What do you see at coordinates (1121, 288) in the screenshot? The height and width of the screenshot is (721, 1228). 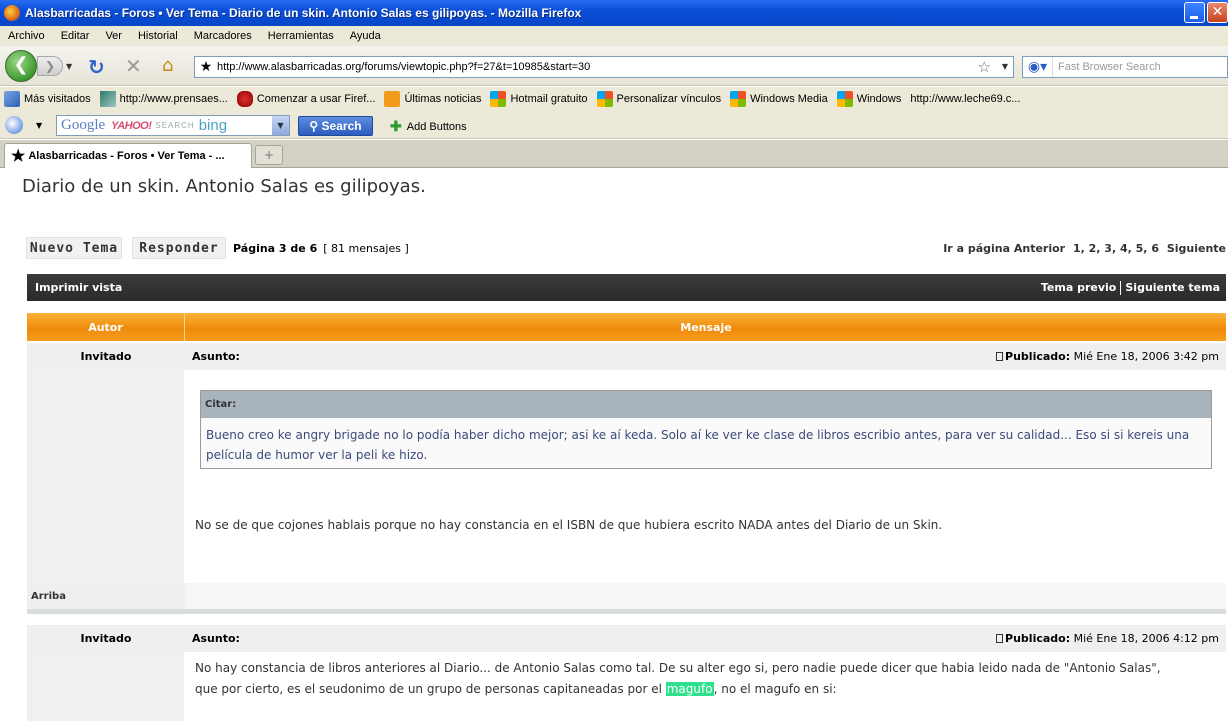 I see `separator` at bounding box center [1121, 288].